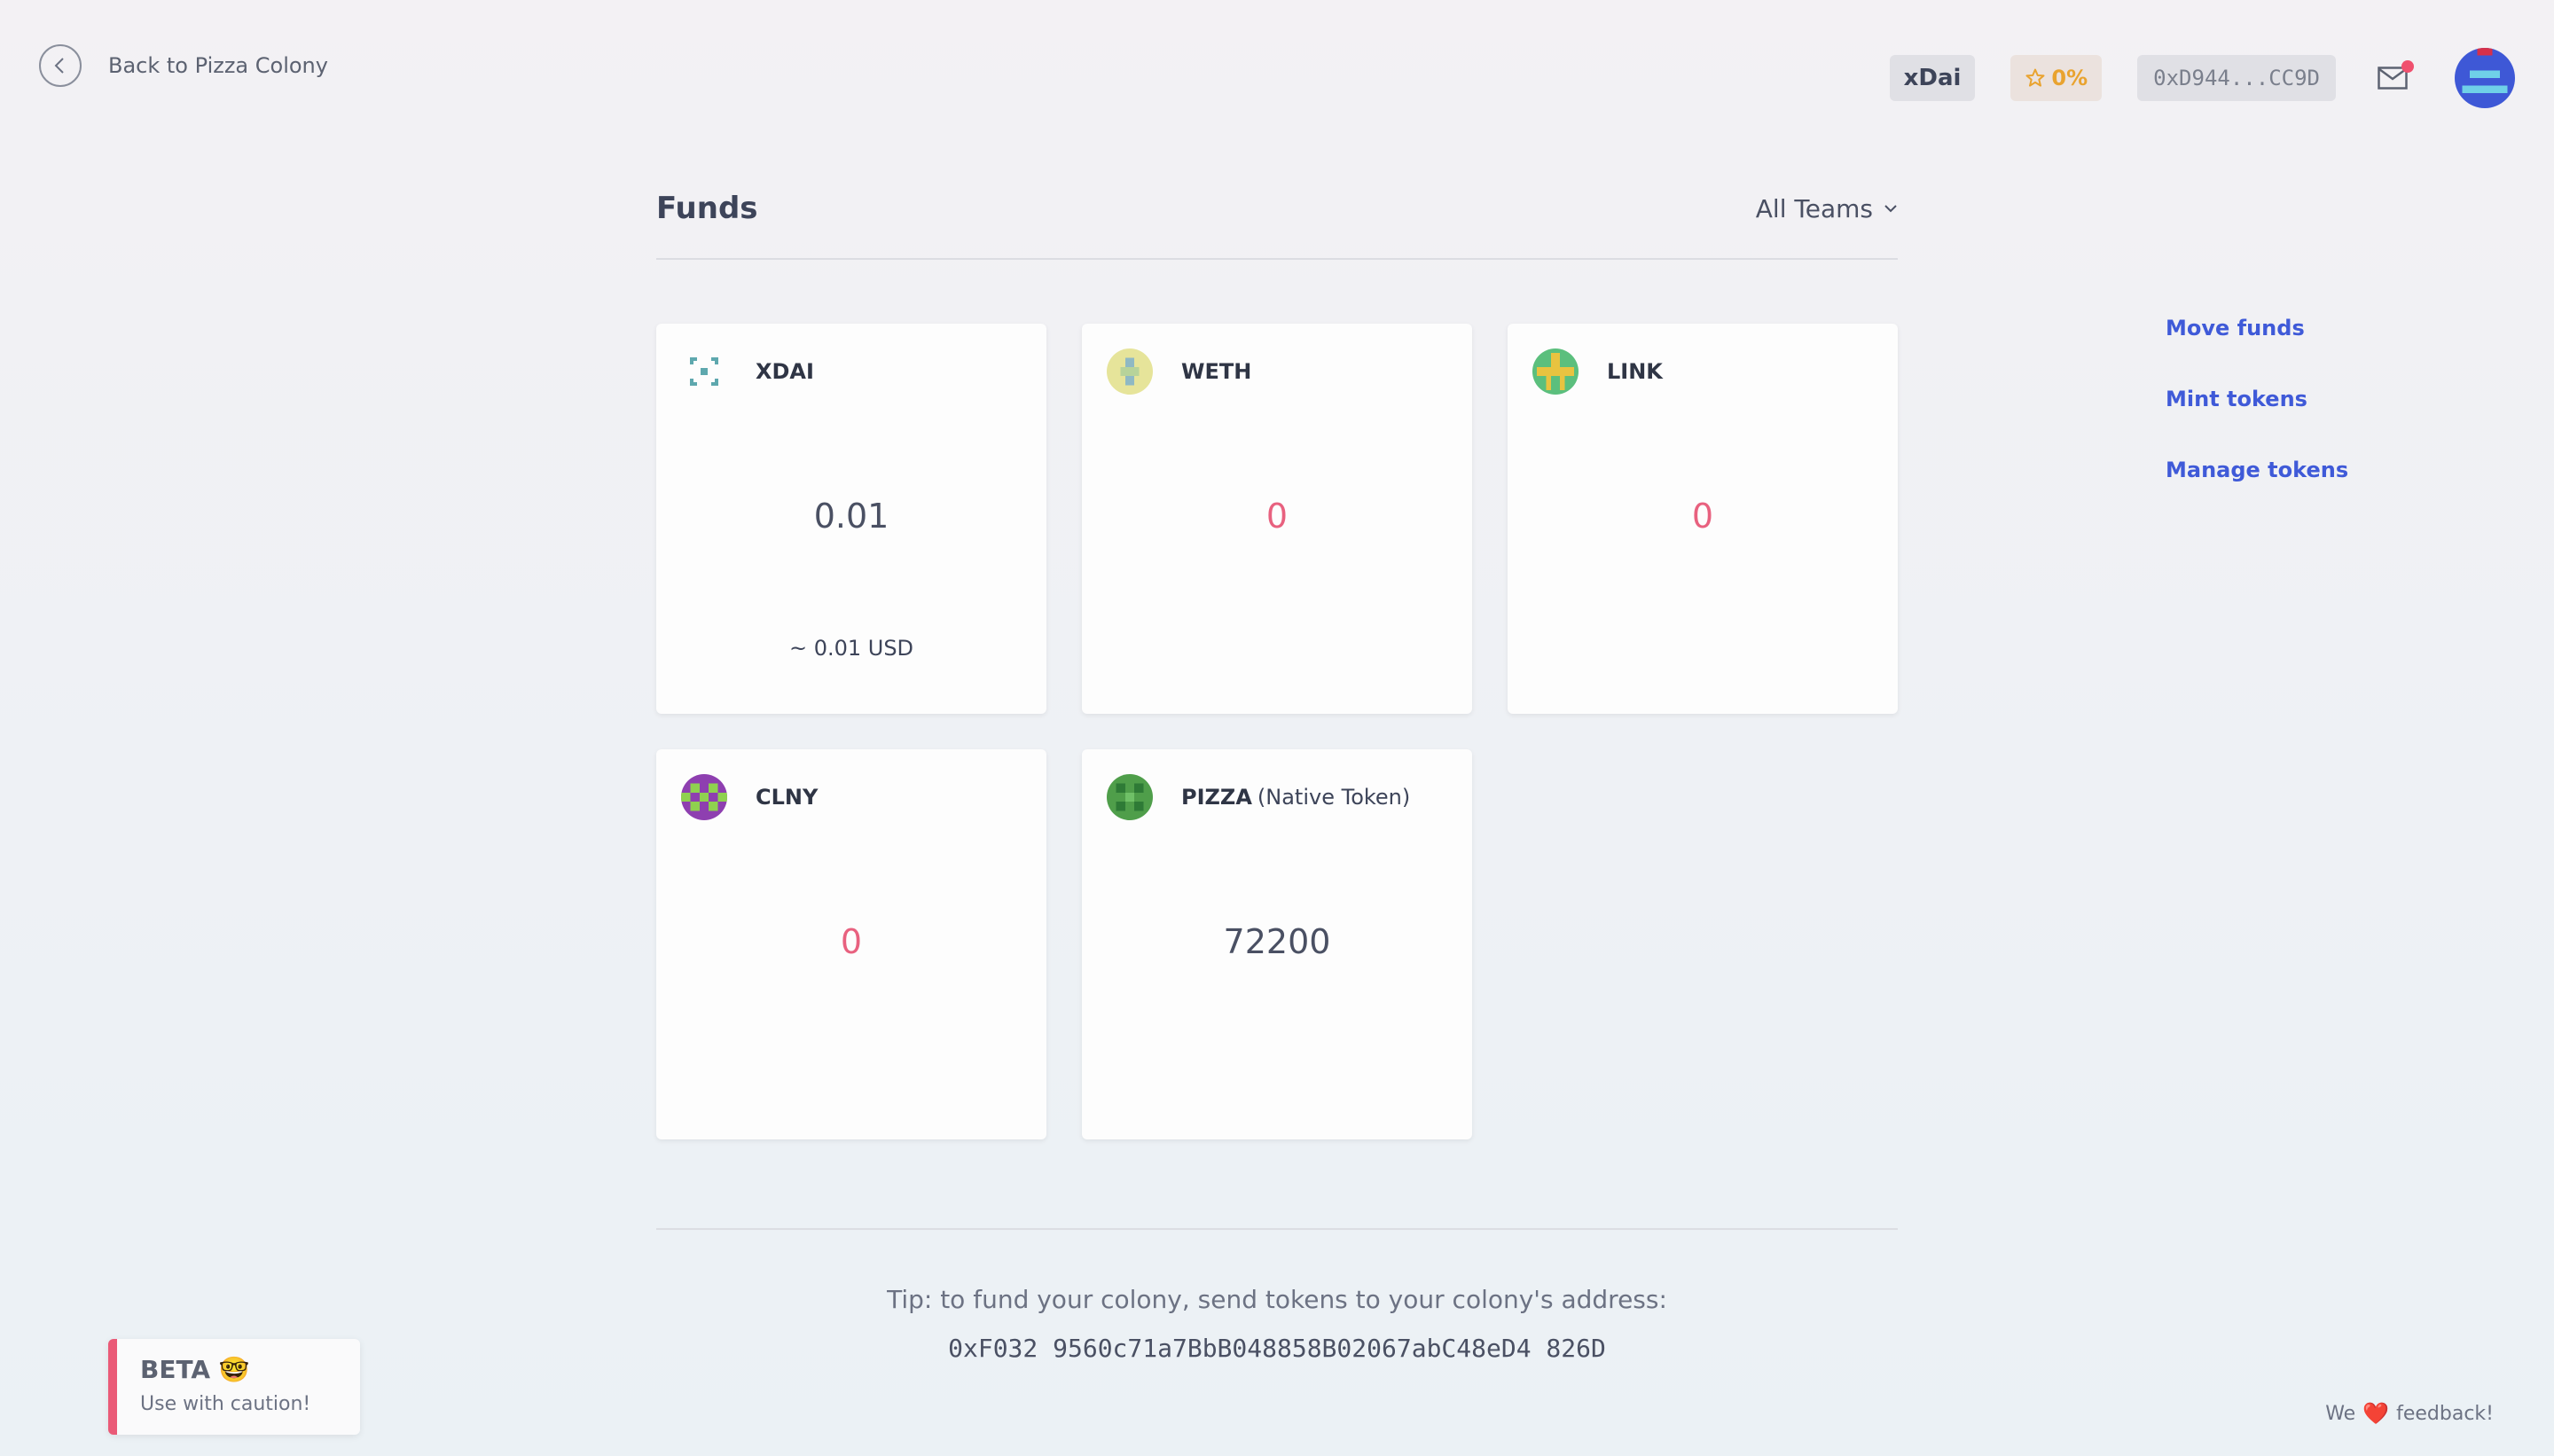  I want to click on native-token-label: (Native Token), so click(1334, 797).